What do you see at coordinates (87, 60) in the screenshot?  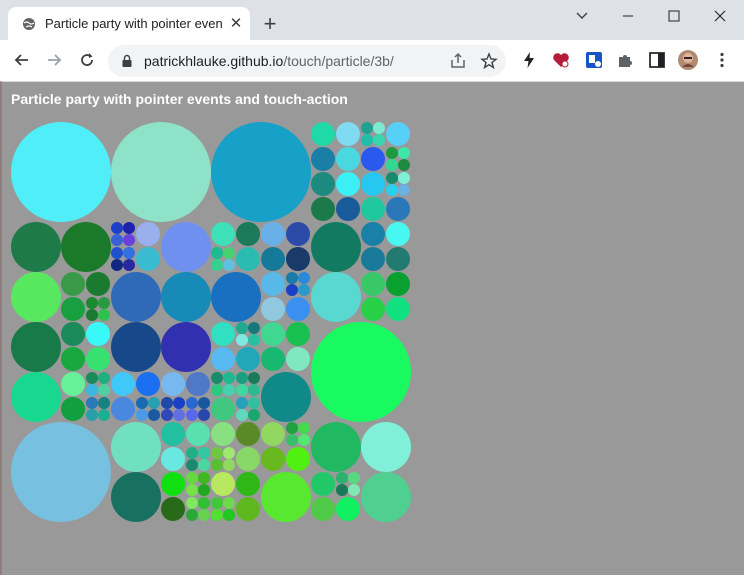 I see `reload-icon` at bounding box center [87, 60].